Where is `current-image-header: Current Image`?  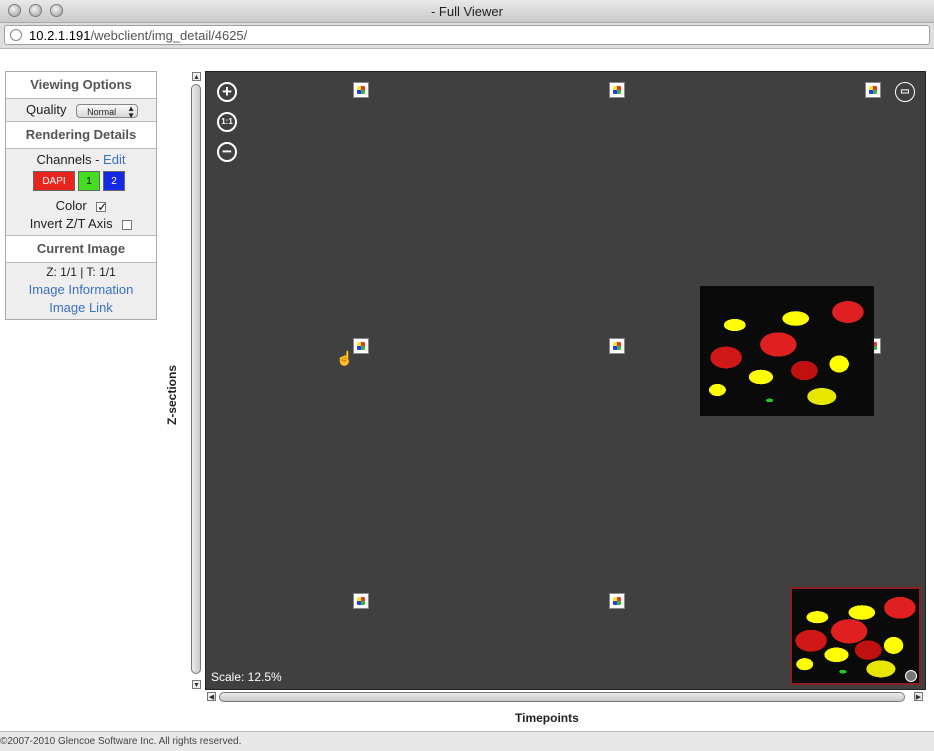
current-image-header: Current Image is located at coordinates (81, 249).